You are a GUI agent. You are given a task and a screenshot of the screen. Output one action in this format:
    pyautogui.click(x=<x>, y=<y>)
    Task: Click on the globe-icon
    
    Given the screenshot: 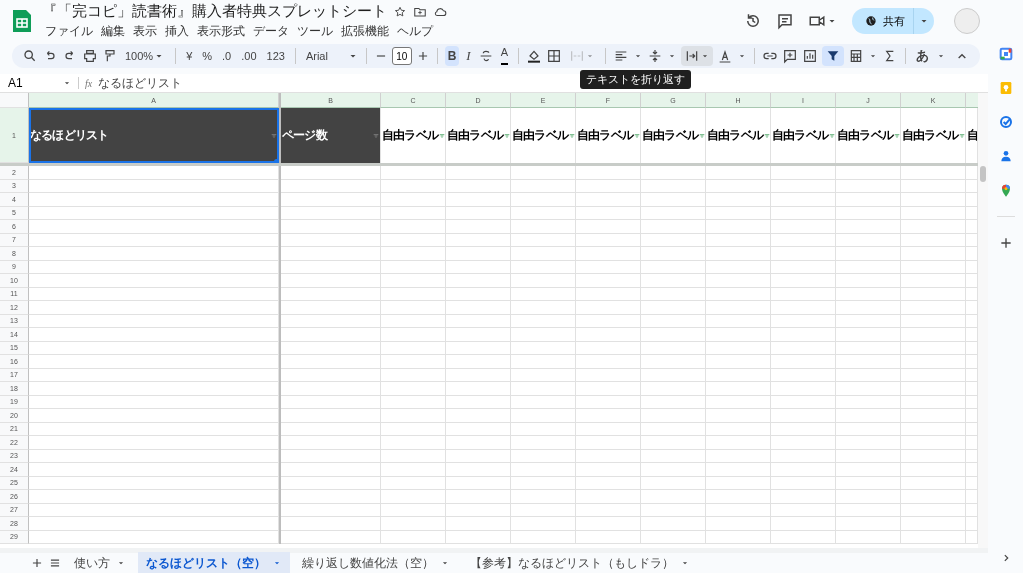 What is the action you would take?
    pyautogui.click(x=871, y=21)
    